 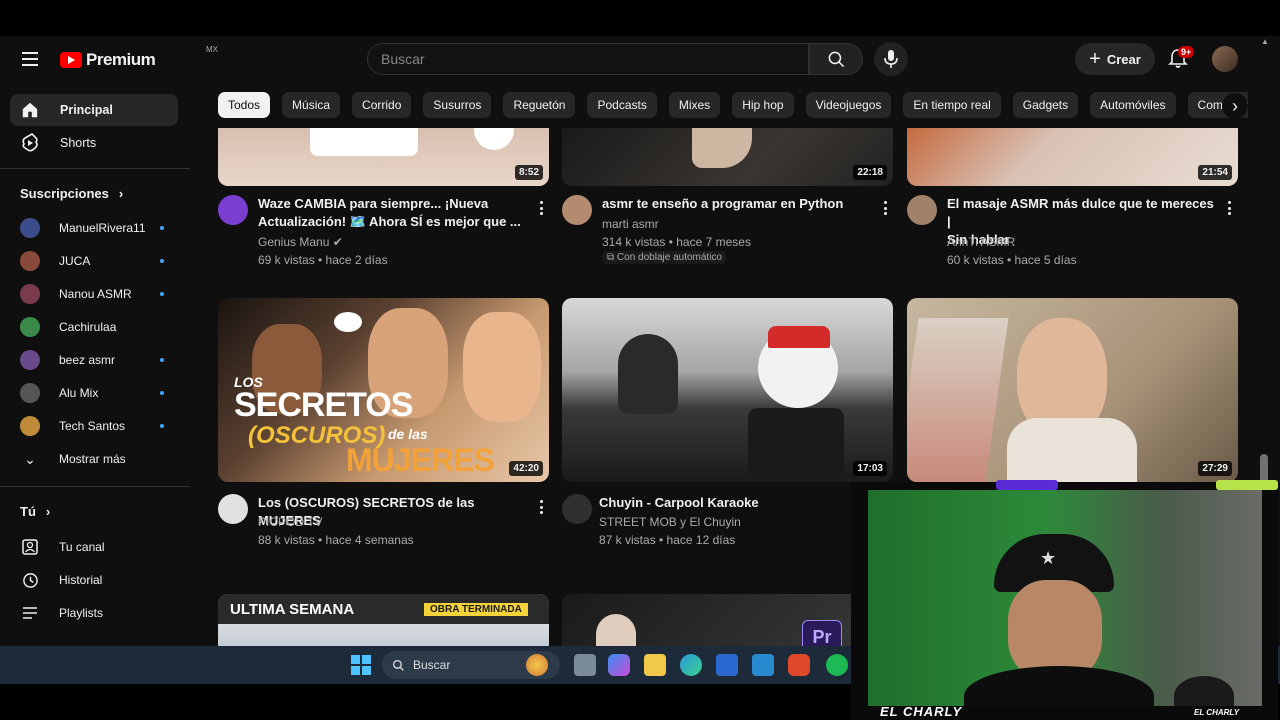 I want to click on channel-name: STREET MOB y El Chuyin, so click(x=670, y=522).